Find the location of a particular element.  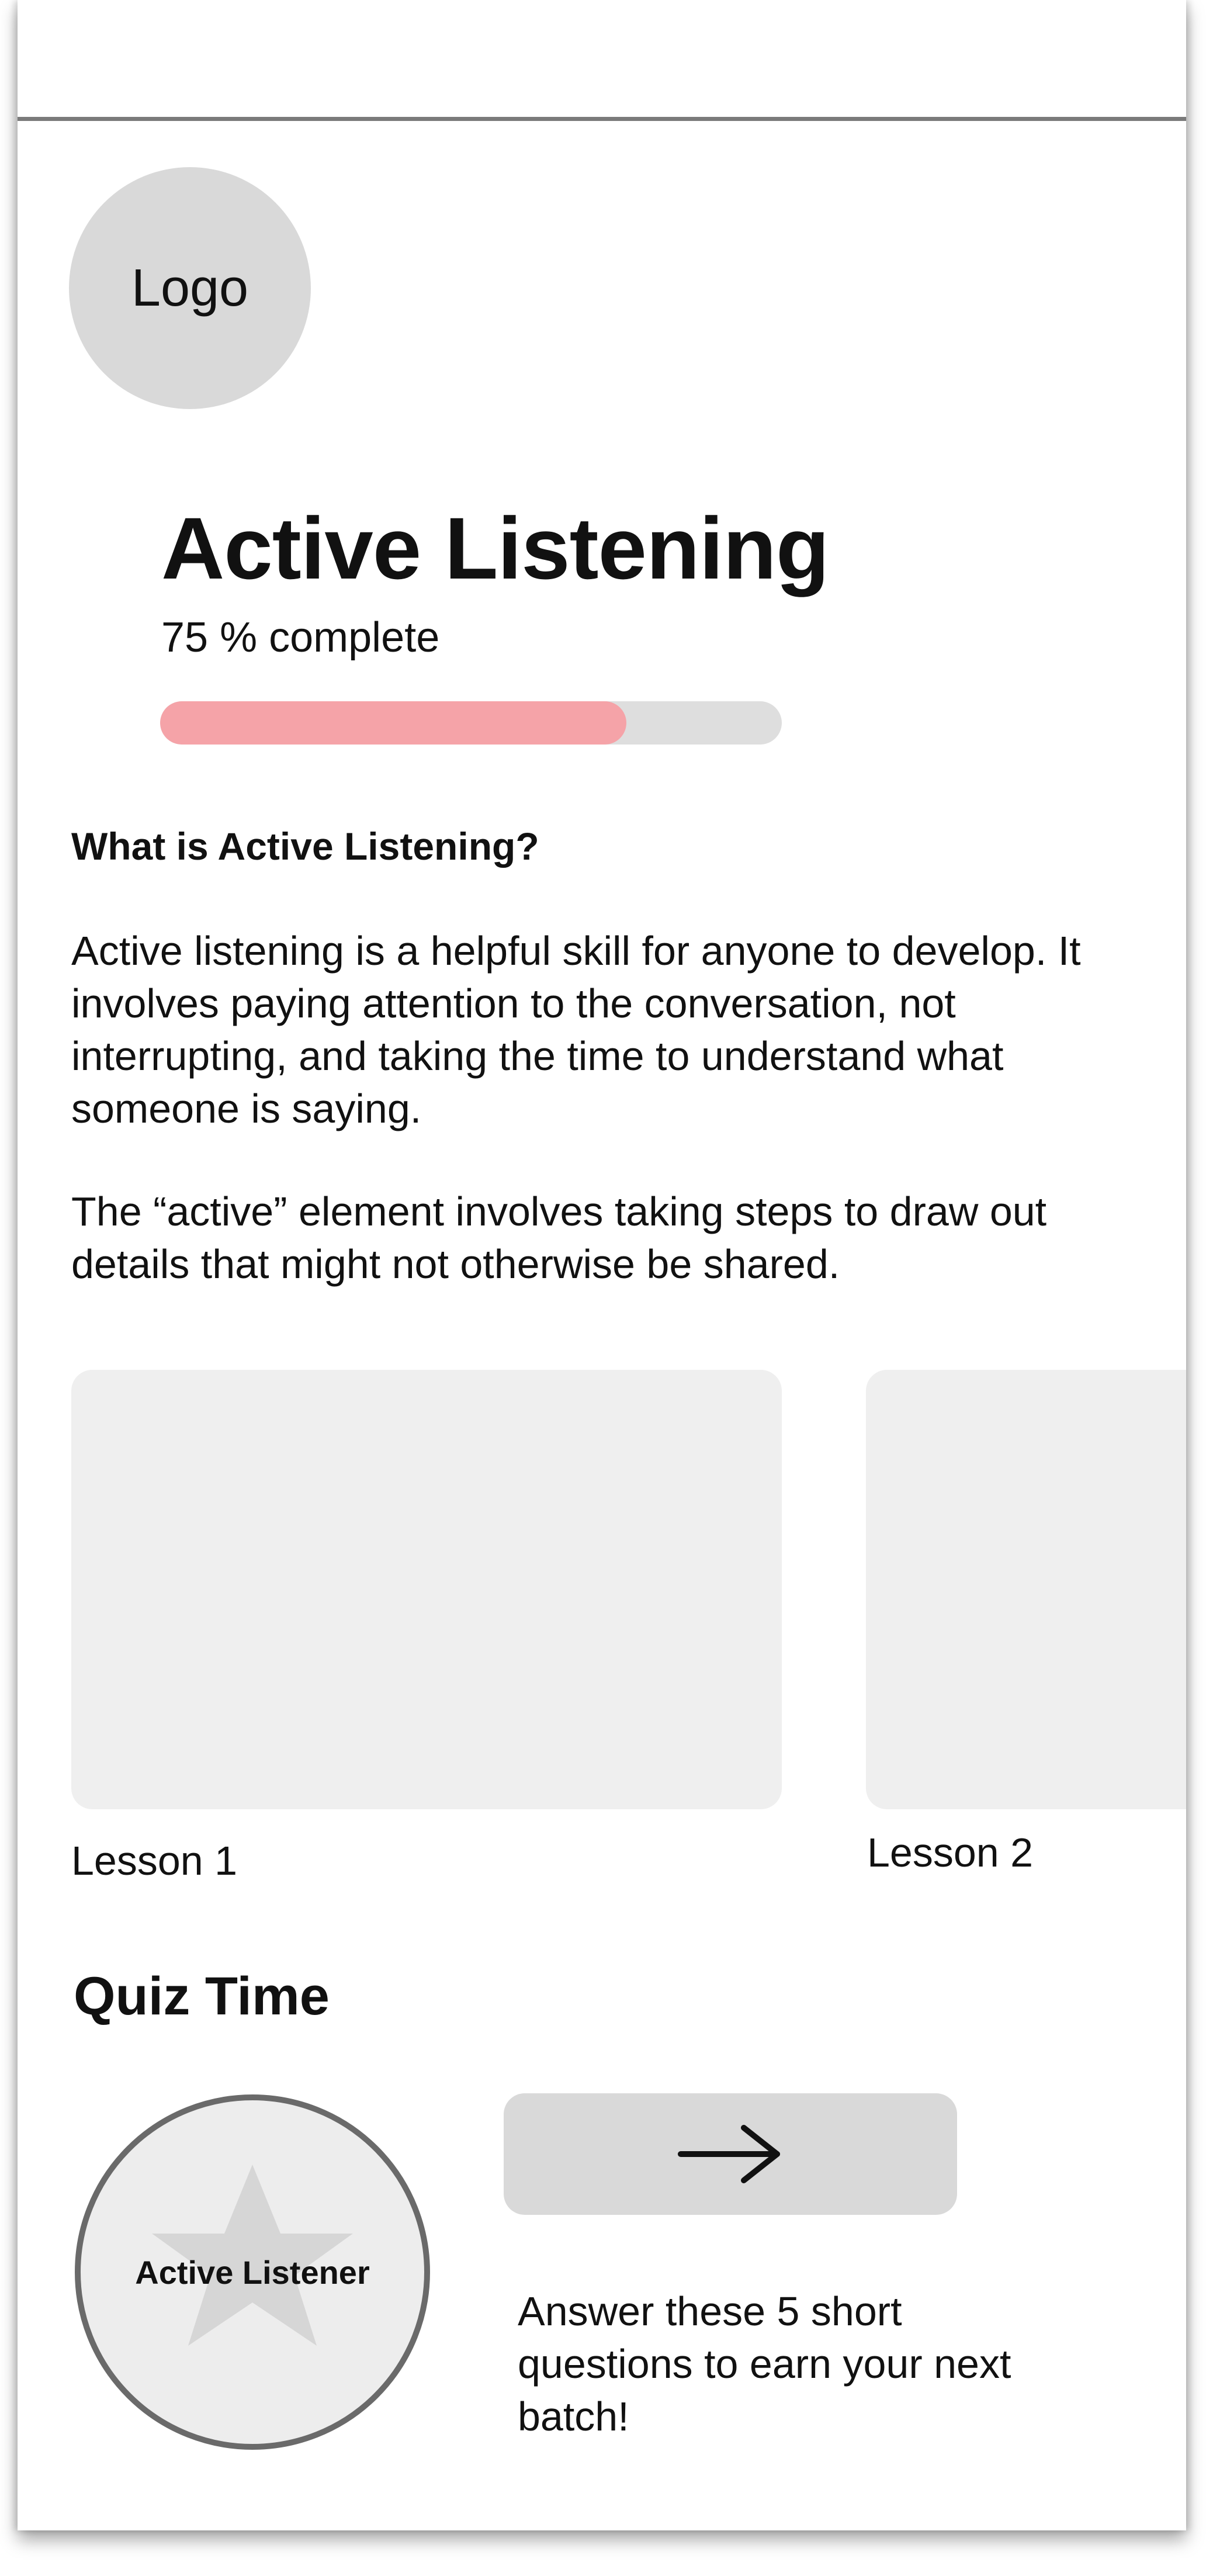

logo: Logo is located at coordinates (190, 288).